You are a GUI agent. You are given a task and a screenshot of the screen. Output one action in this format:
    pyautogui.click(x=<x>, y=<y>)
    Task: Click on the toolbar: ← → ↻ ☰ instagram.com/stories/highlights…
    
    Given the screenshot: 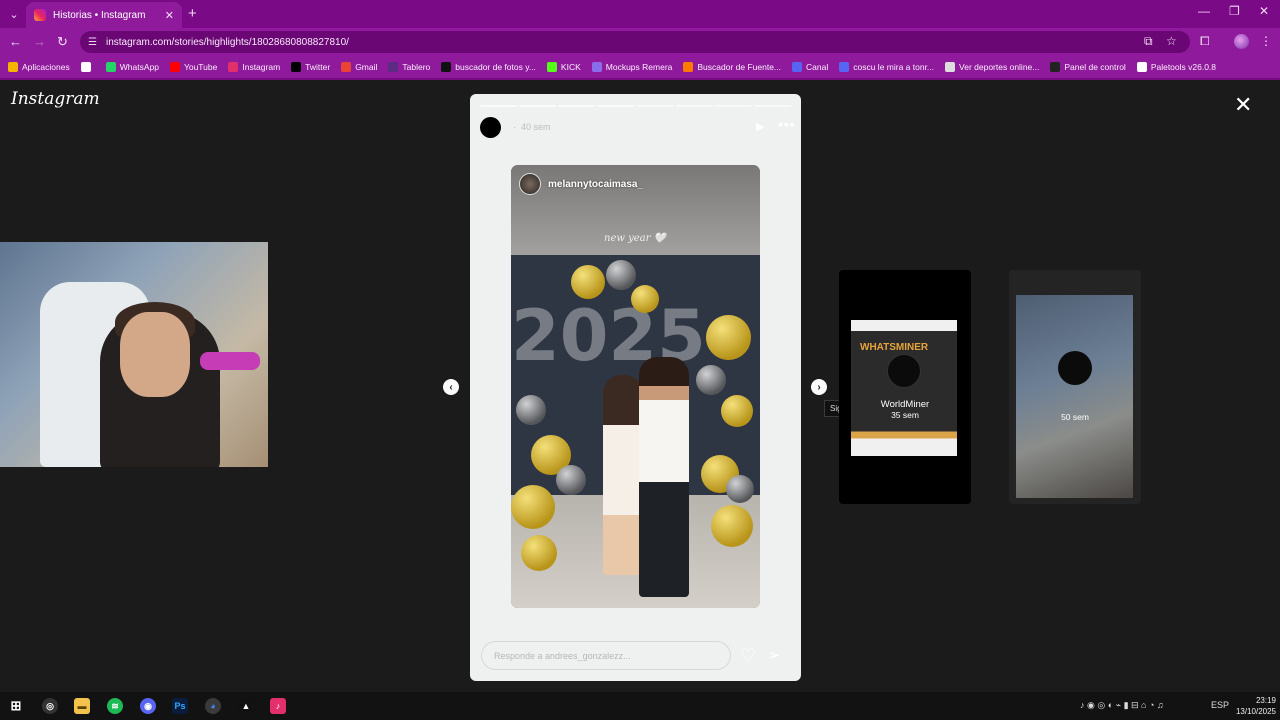 What is the action you would take?
    pyautogui.click(x=640, y=42)
    